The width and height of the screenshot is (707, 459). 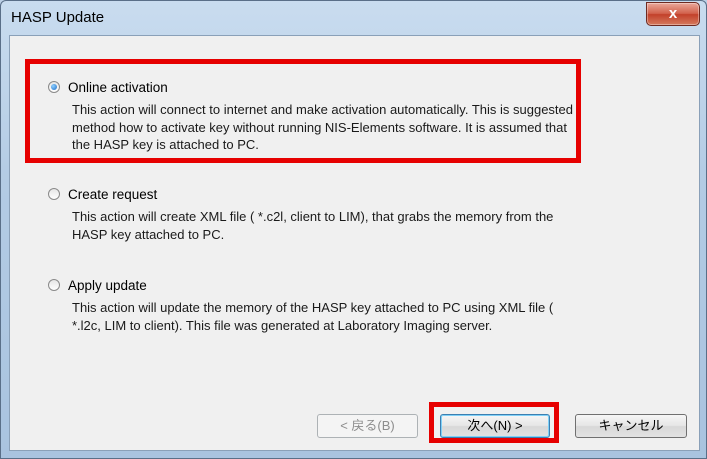 What do you see at coordinates (367, 426) in the screenshot?
I see `back-button: < 戻る(B)` at bounding box center [367, 426].